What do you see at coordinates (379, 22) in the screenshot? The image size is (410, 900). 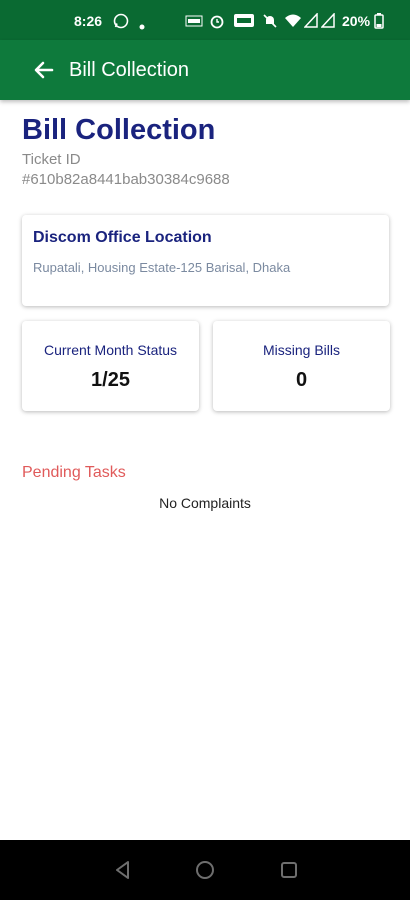 I see `battery-icon` at bounding box center [379, 22].